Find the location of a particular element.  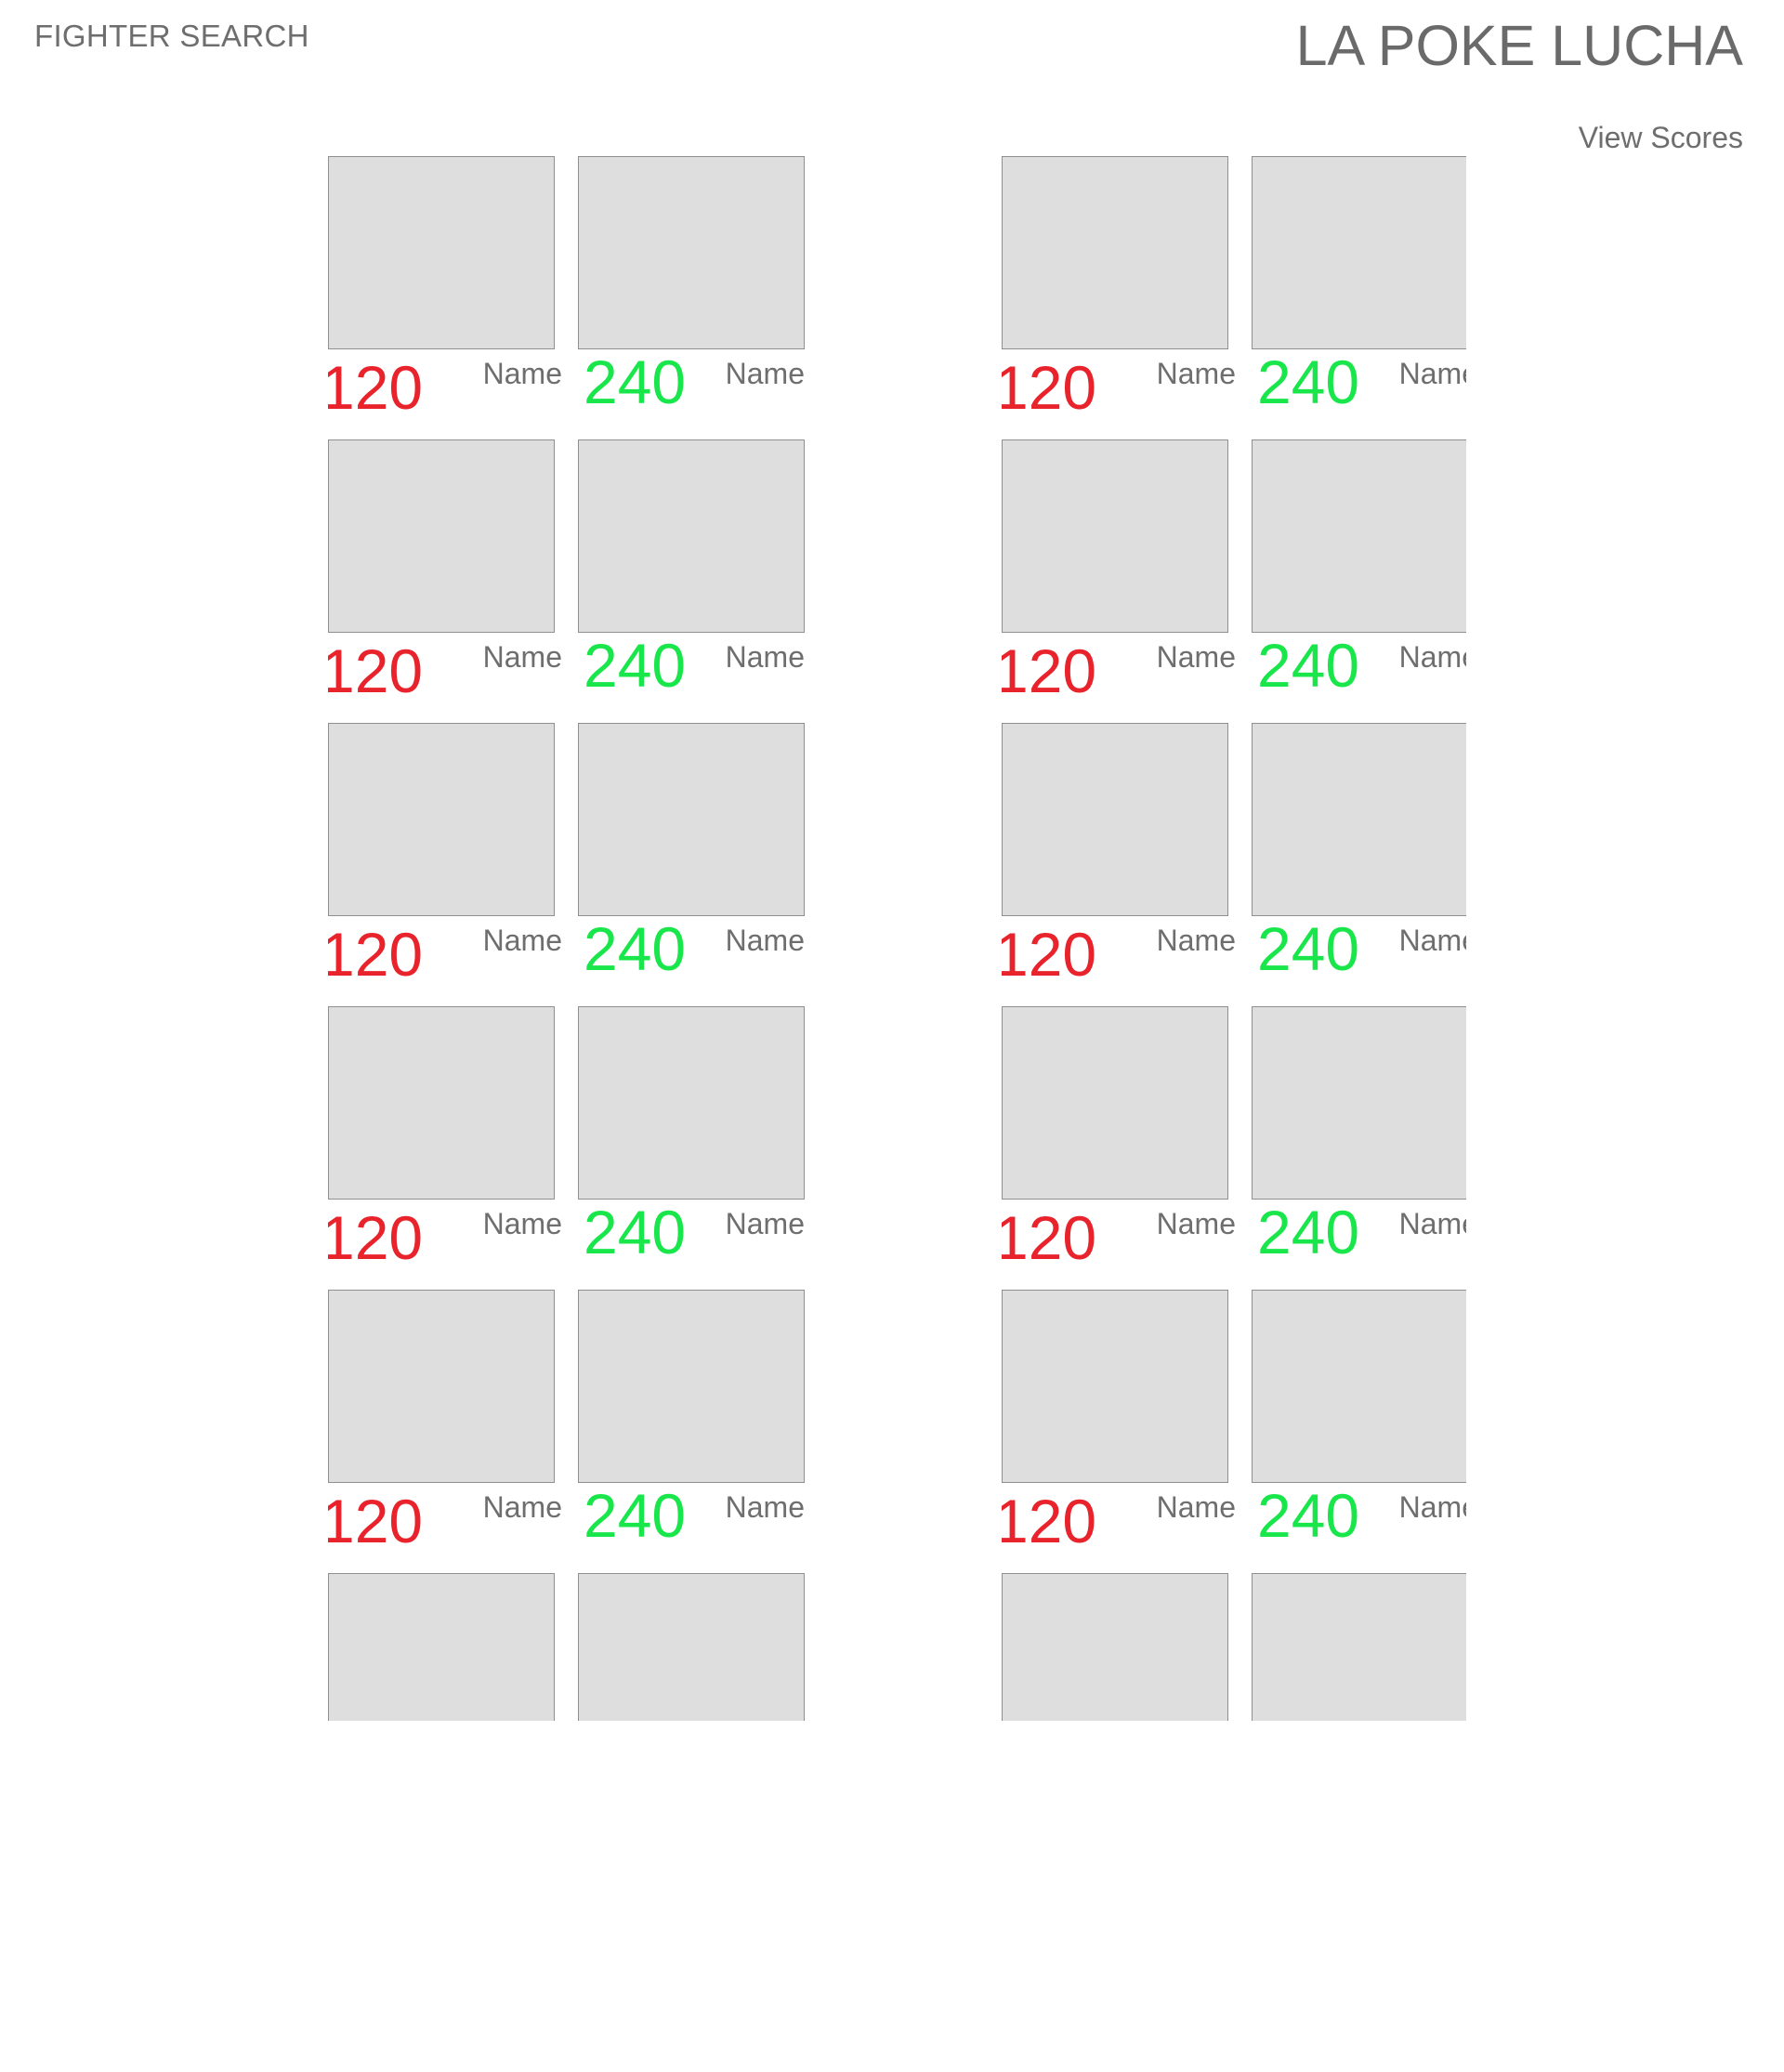

app-title: LA POKE LUCHA is located at coordinates (1519, 45).